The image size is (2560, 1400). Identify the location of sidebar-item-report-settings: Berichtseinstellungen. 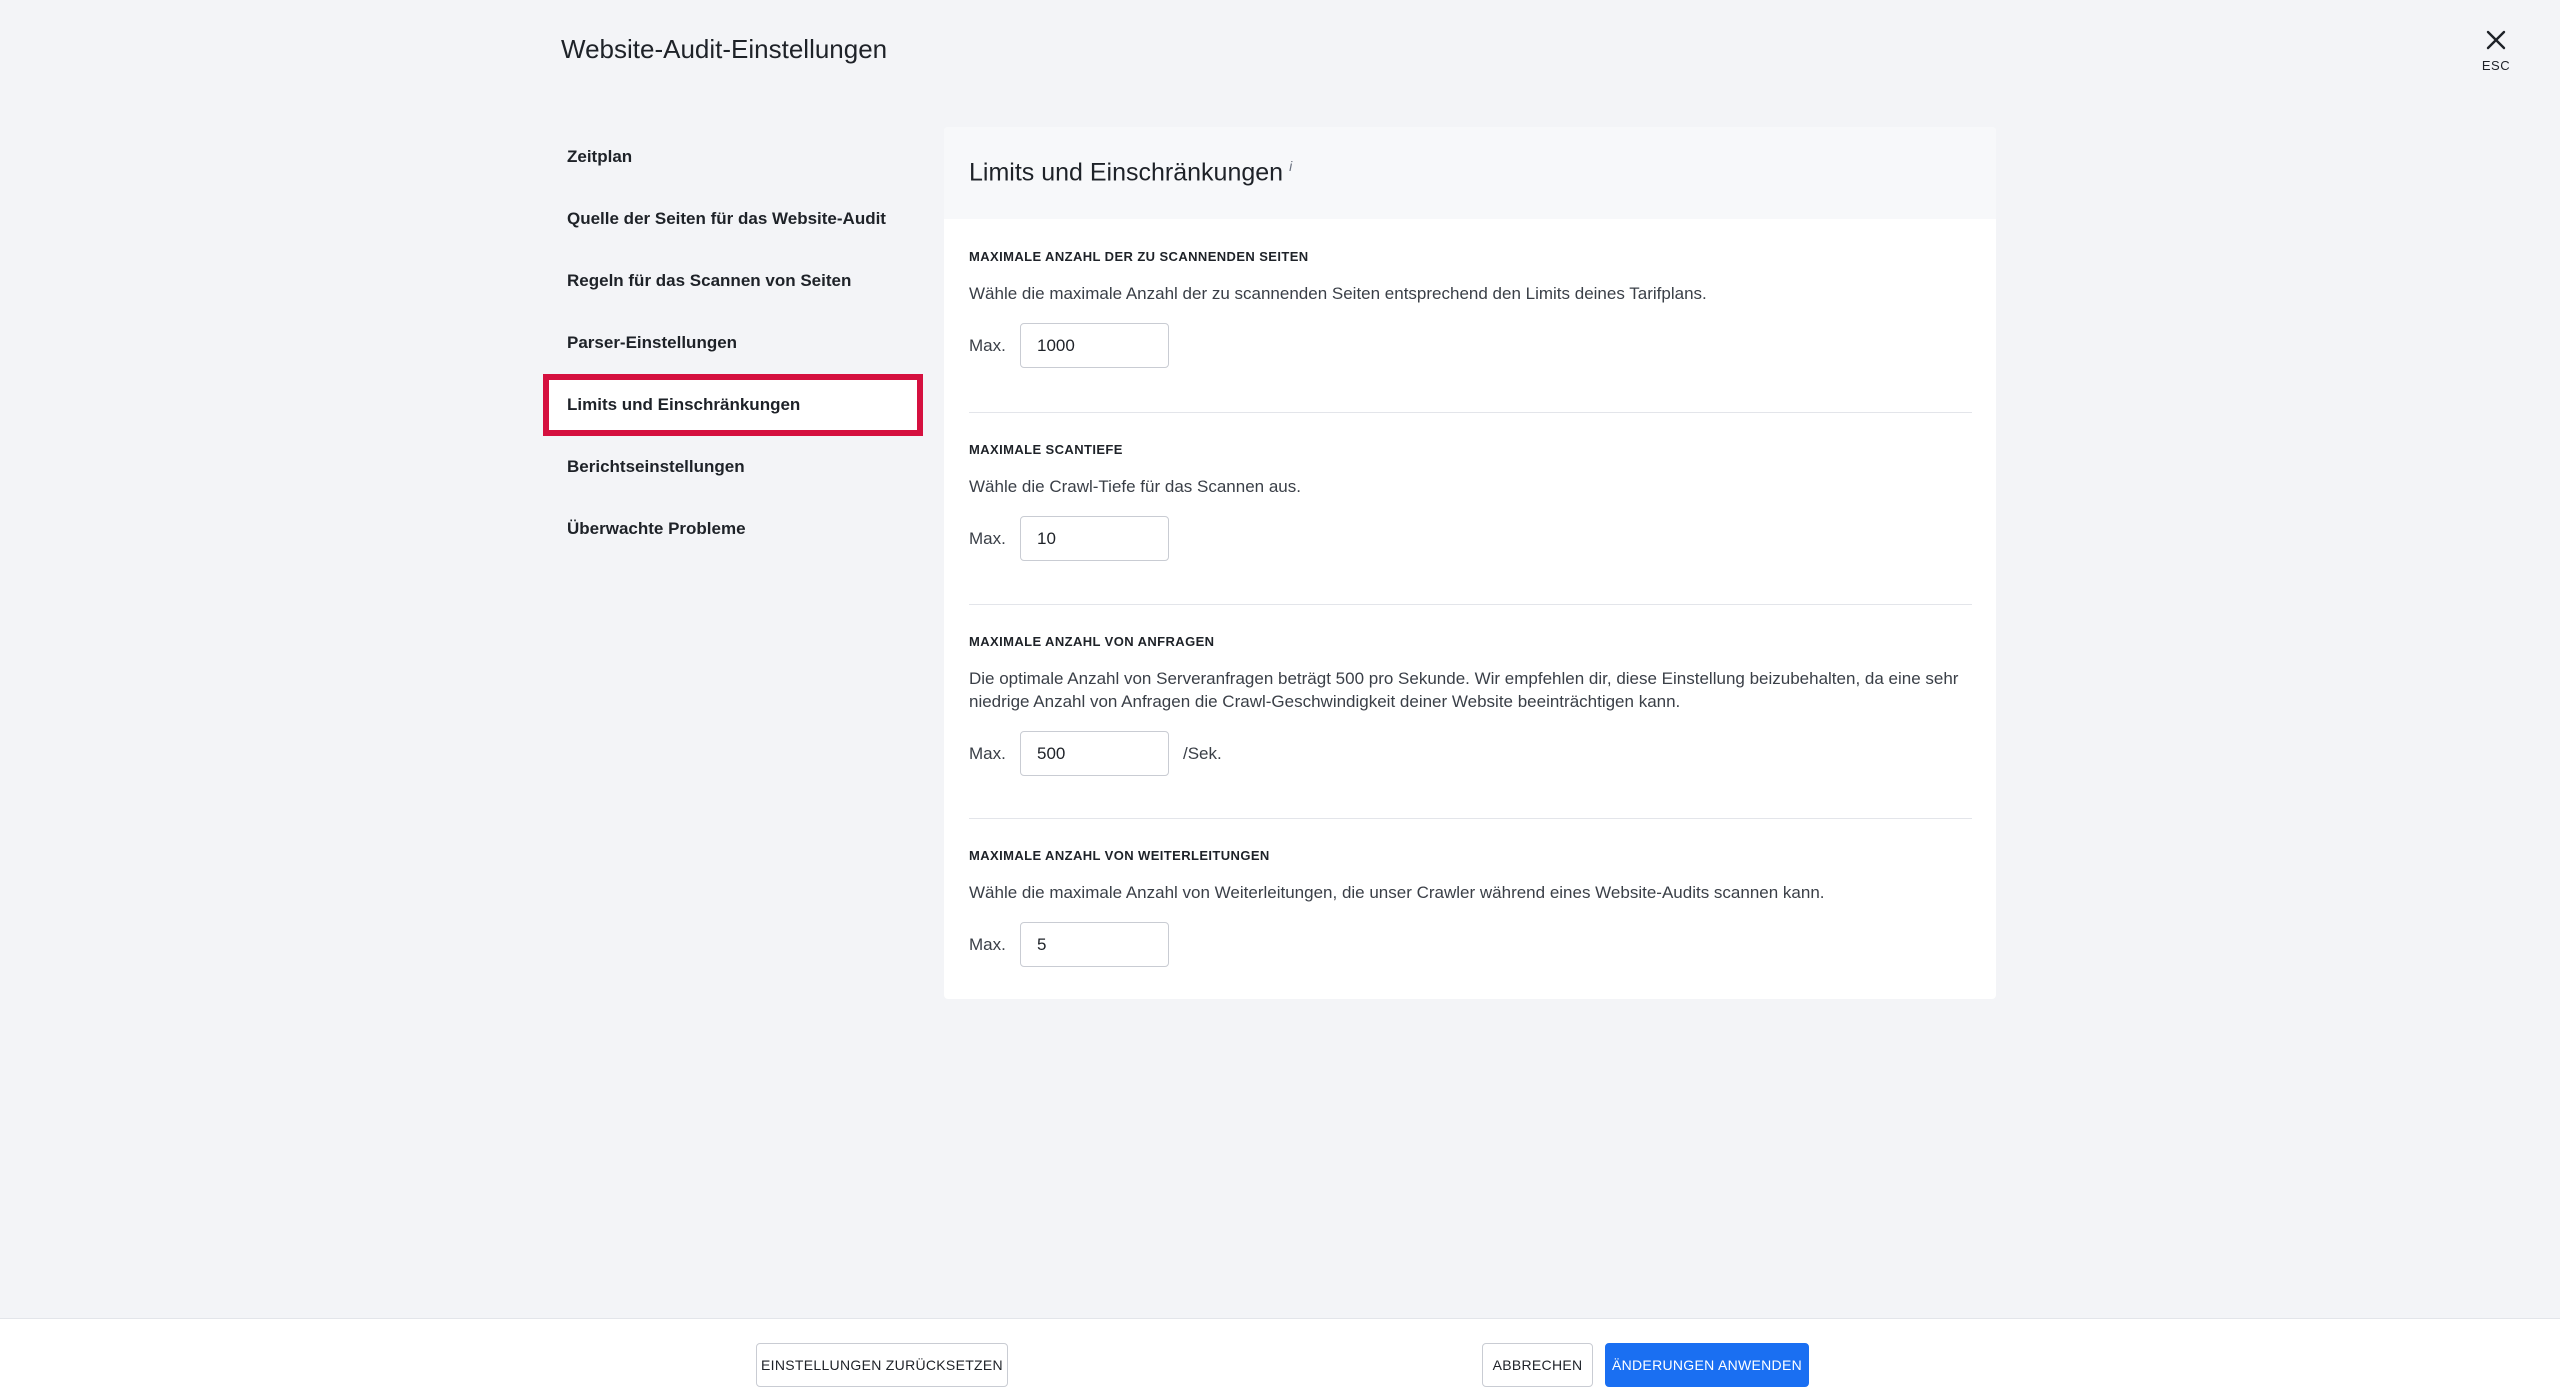
(733, 467).